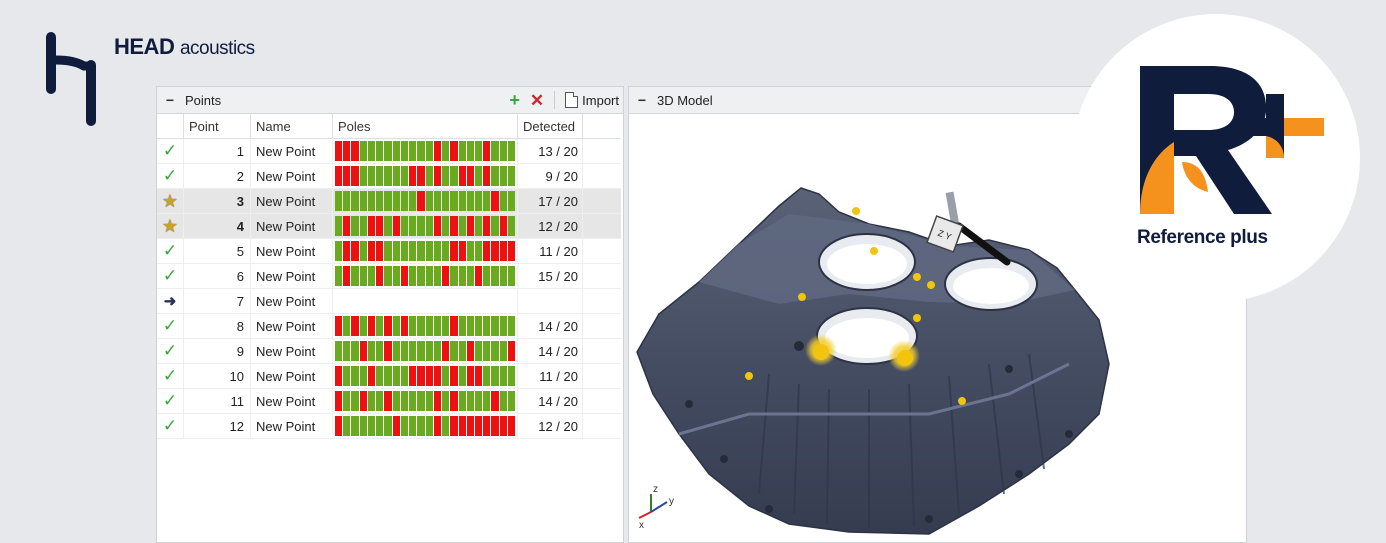  What do you see at coordinates (217, 376) in the screenshot?
I see `point-number-cell: 10` at bounding box center [217, 376].